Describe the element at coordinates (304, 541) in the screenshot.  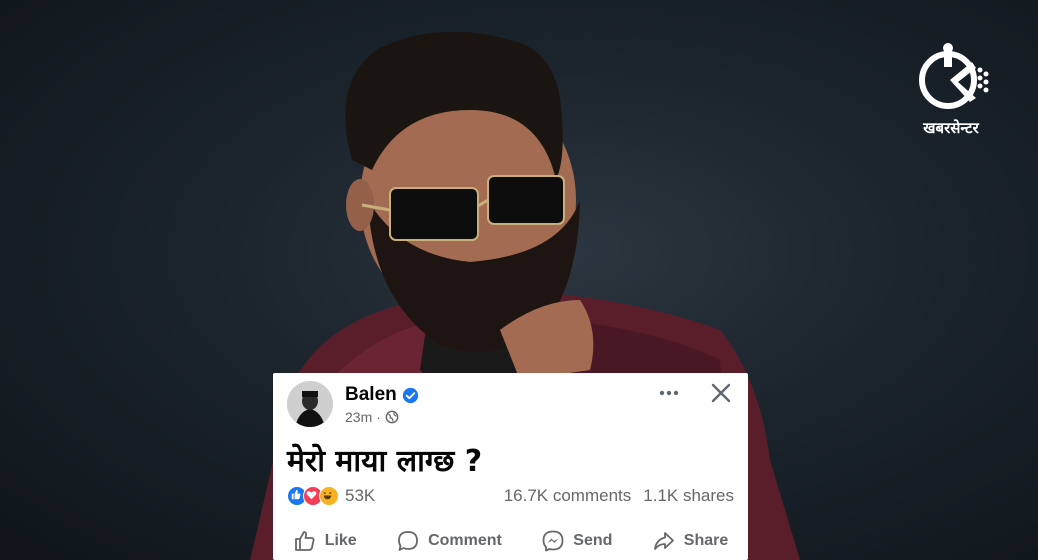
I see `thumbs-up-icon` at that location.